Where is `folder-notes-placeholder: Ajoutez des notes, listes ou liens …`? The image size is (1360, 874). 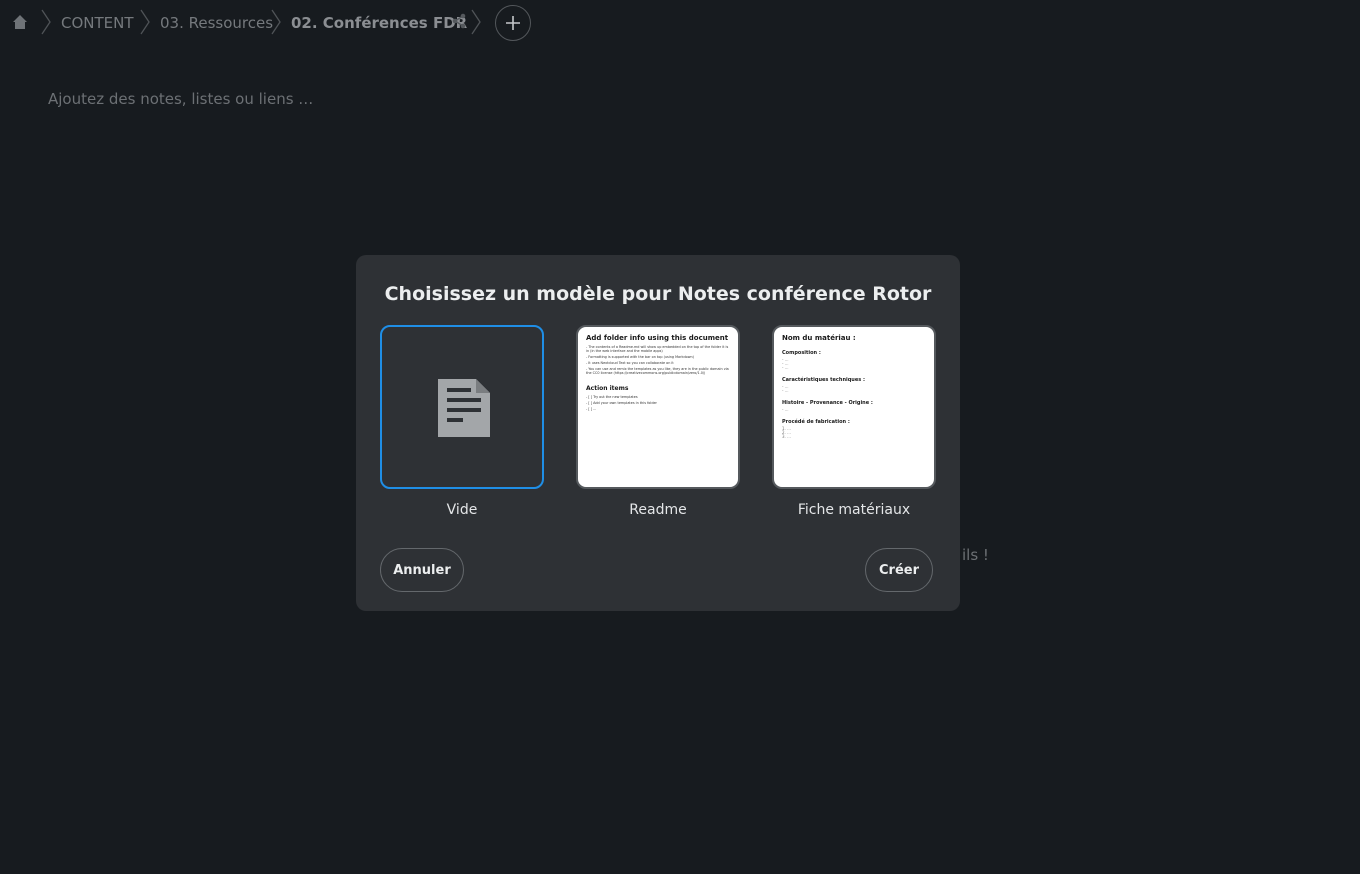
folder-notes-placeholder: Ajoutez des notes, listes ou liens … is located at coordinates (180, 99).